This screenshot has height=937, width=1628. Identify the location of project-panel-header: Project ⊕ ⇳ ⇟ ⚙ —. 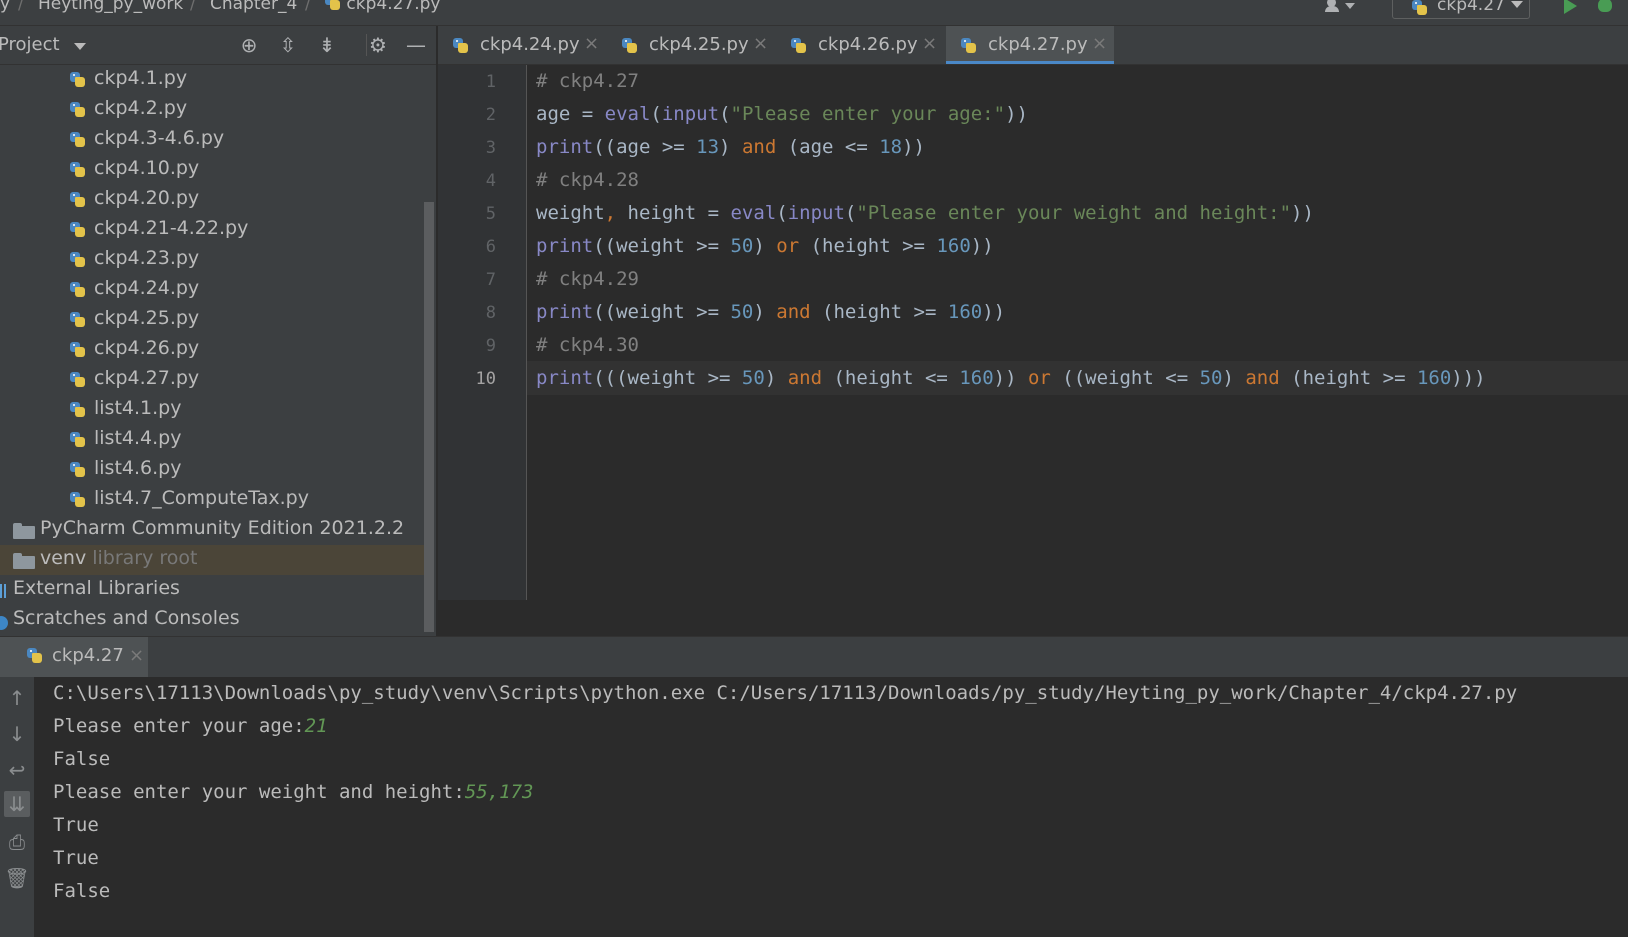
(218, 45).